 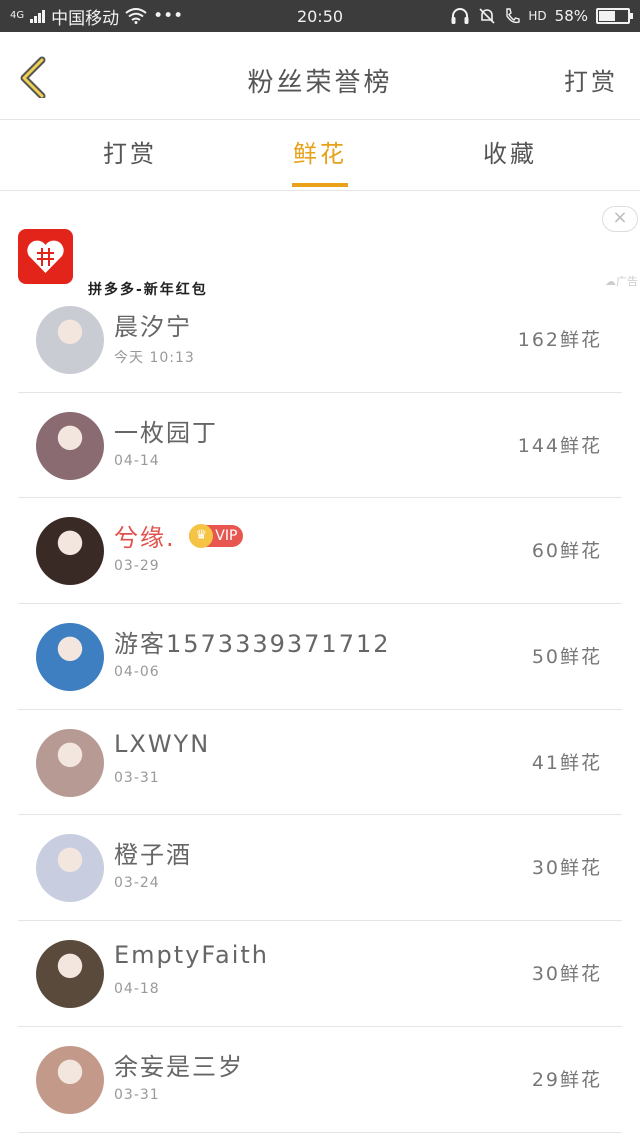 What do you see at coordinates (566, 762) in the screenshot?
I see `flower-count: 41鲜花` at bounding box center [566, 762].